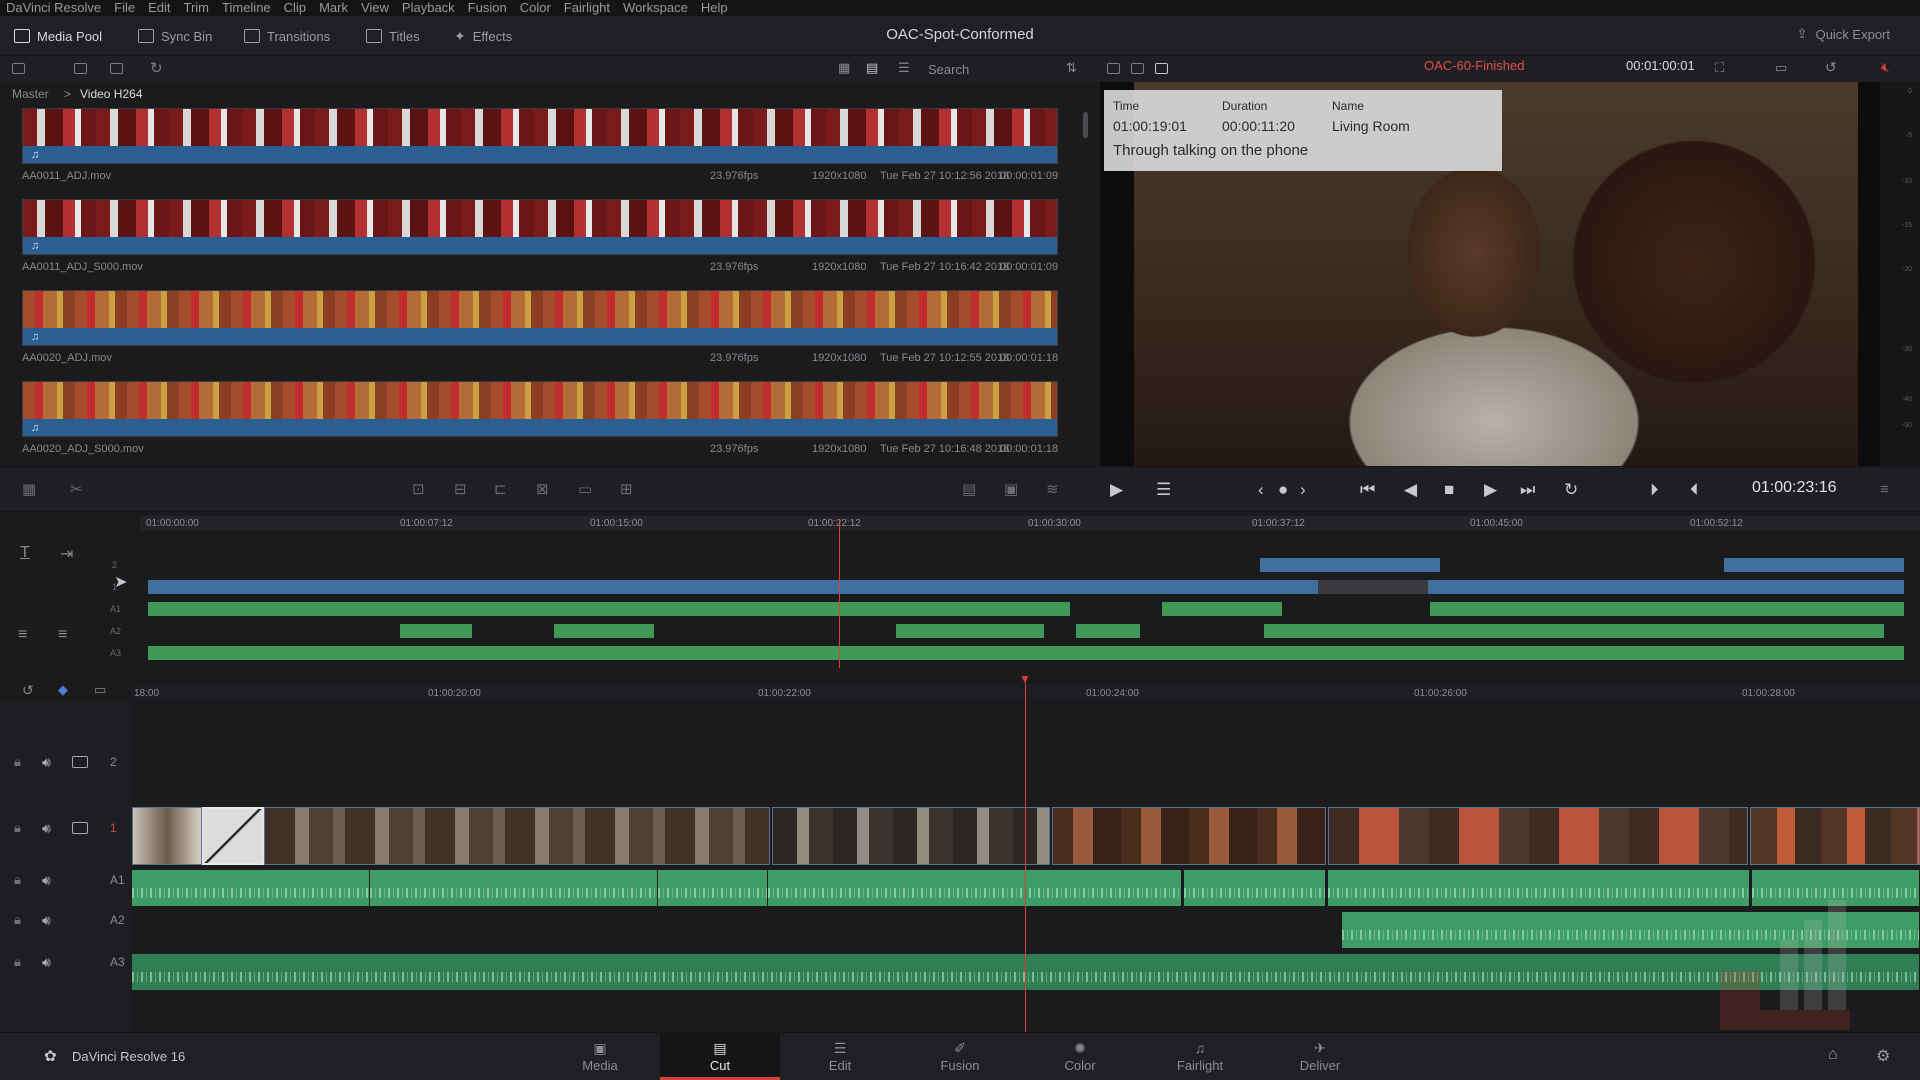 Image resolution: width=1920 pixels, height=1080 pixels. I want to click on menu-edit: Edit, so click(159, 8).